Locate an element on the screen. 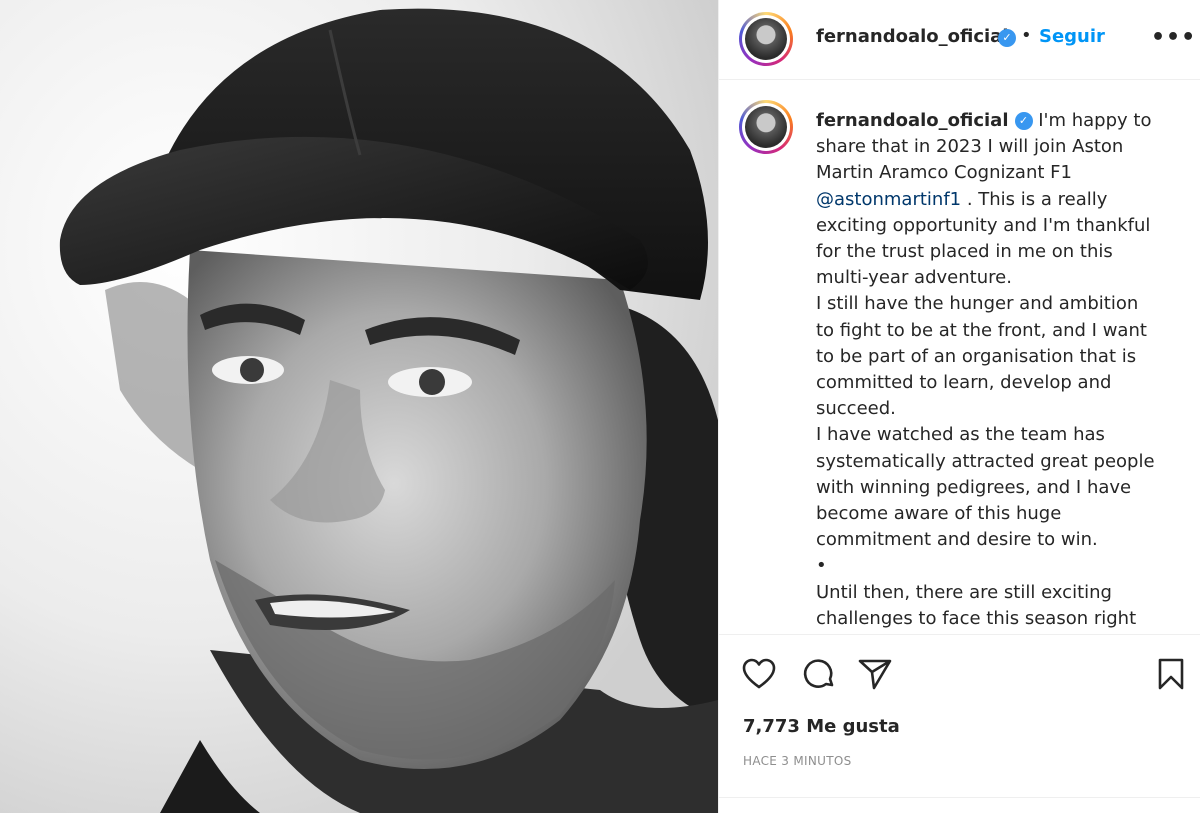 Image resolution: width=1200 pixels, height=813 pixels. actions-divider is located at coordinates (959, 634).